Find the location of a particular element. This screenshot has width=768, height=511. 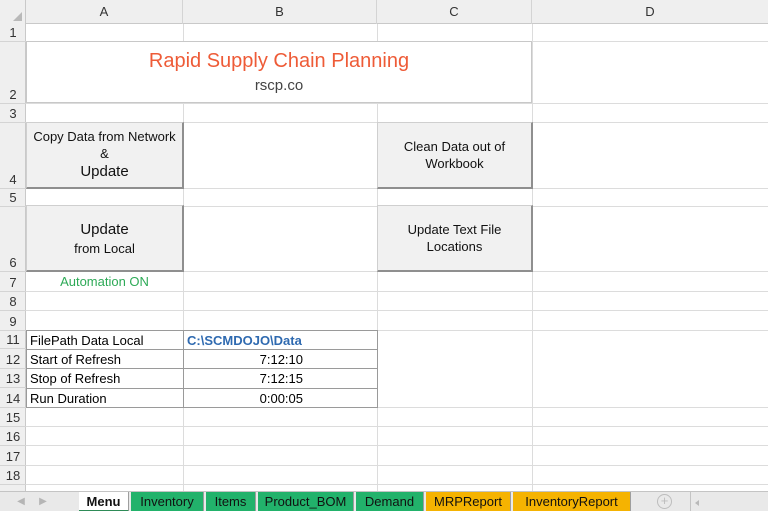

button-label-line: Update Text File is located at coordinates (454, 229).